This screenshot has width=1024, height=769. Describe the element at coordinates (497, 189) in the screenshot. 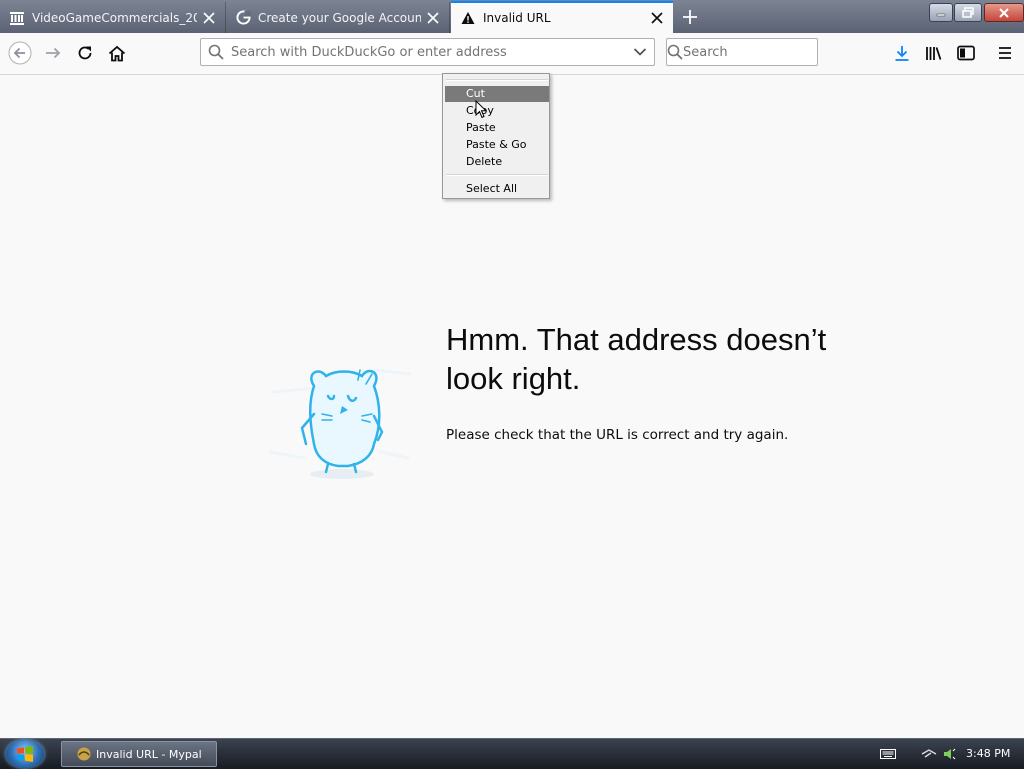

I see `menu-item-select-all: Select All` at that location.